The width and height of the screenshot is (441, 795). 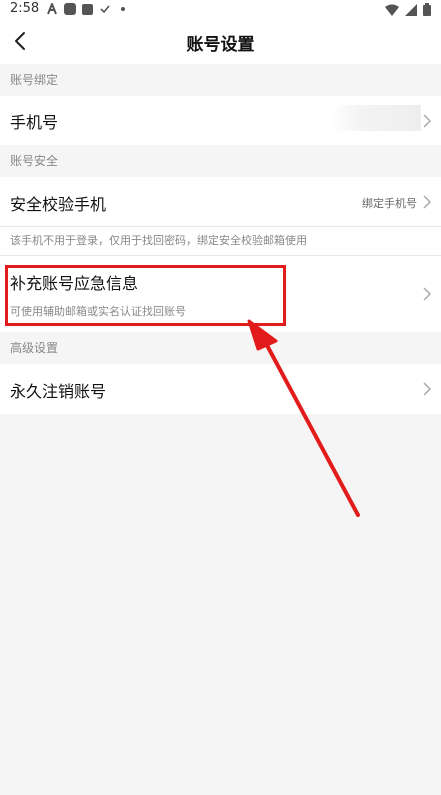 I want to click on app-box-icon, so click(x=87, y=9).